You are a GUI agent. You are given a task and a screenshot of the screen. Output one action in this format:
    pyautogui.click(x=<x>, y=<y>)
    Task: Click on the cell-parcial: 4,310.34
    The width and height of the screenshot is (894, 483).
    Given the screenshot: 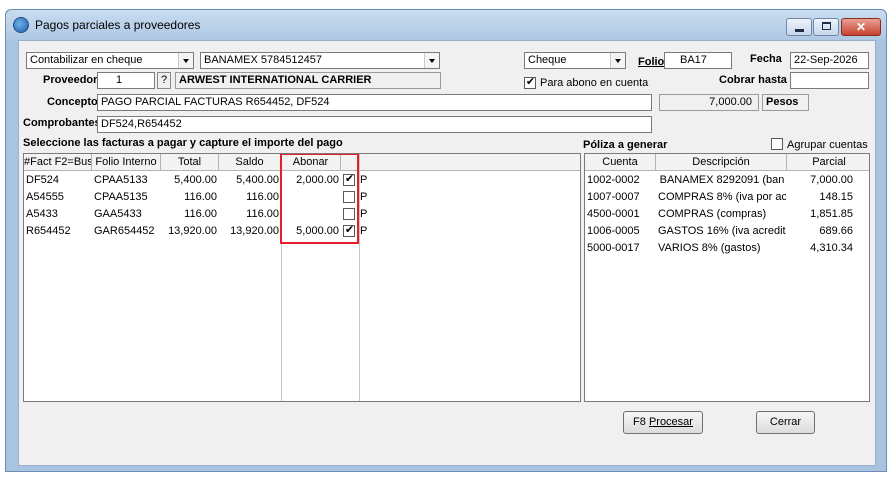 What is the action you would take?
    pyautogui.click(x=831, y=248)
    